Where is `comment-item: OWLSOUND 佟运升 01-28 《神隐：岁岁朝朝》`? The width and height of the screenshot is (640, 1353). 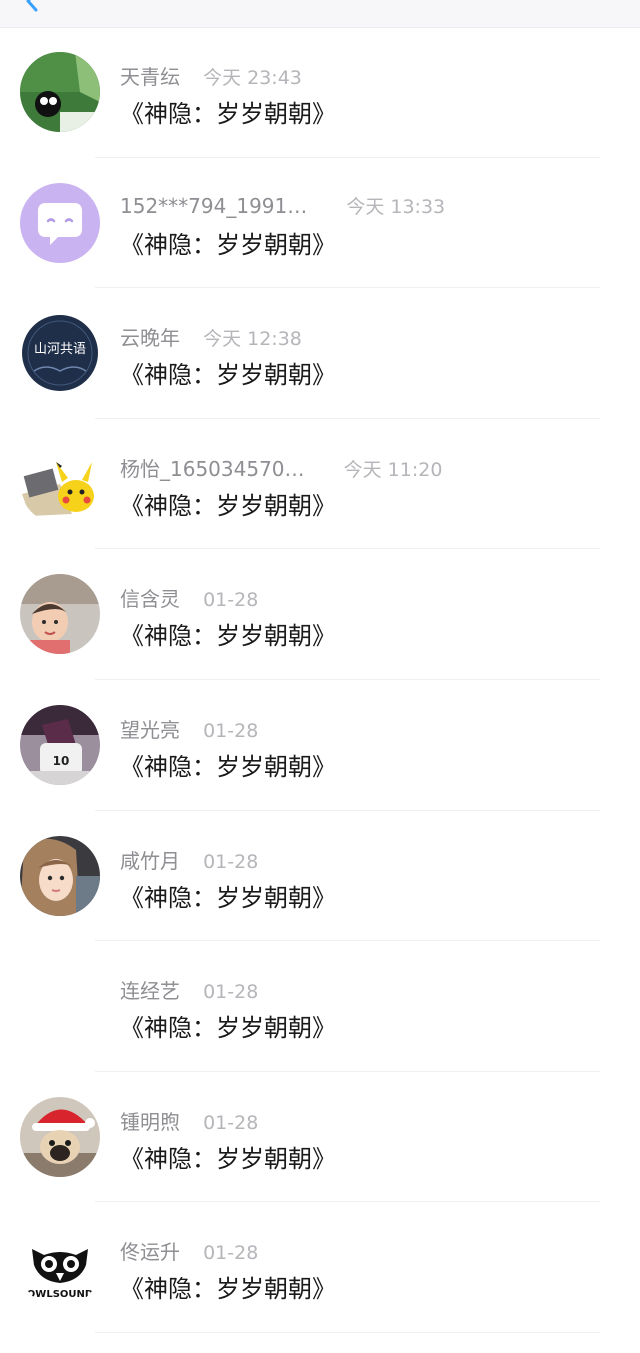
comment-item: OWLSOUND 佟运升 01-28 《神隐：岁岁朝朝》 is located at coordinates (320, 1267).